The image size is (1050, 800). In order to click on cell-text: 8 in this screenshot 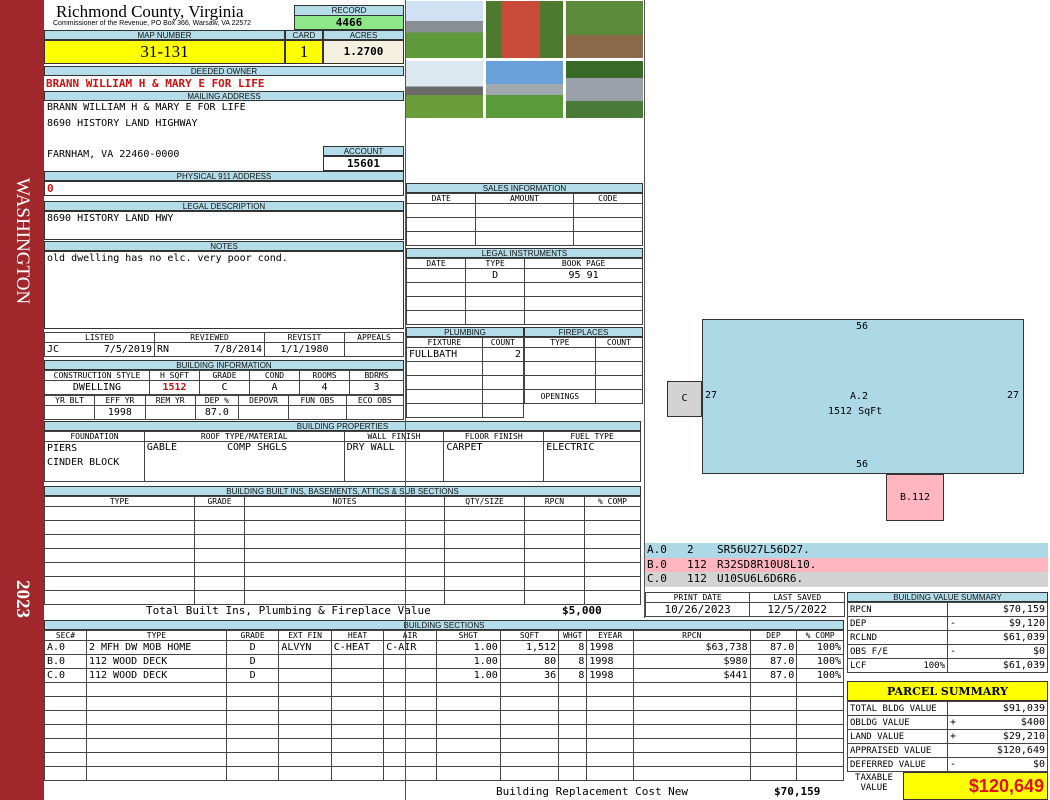, I will do `click(581, 675)`.